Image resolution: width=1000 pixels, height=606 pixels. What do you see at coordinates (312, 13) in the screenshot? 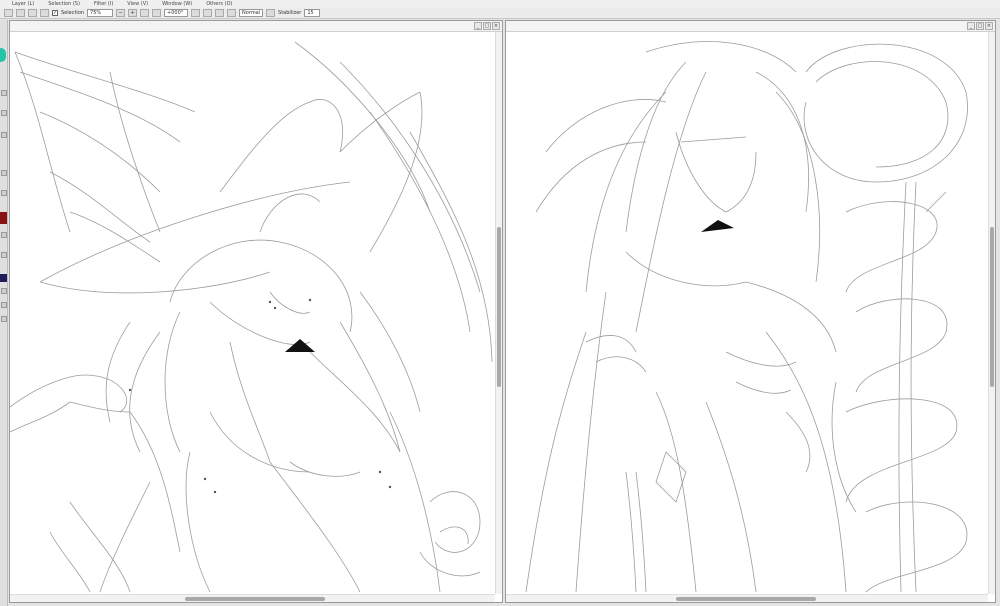
I see `stabilizer-select: 15` at bounding box center [312, 13].